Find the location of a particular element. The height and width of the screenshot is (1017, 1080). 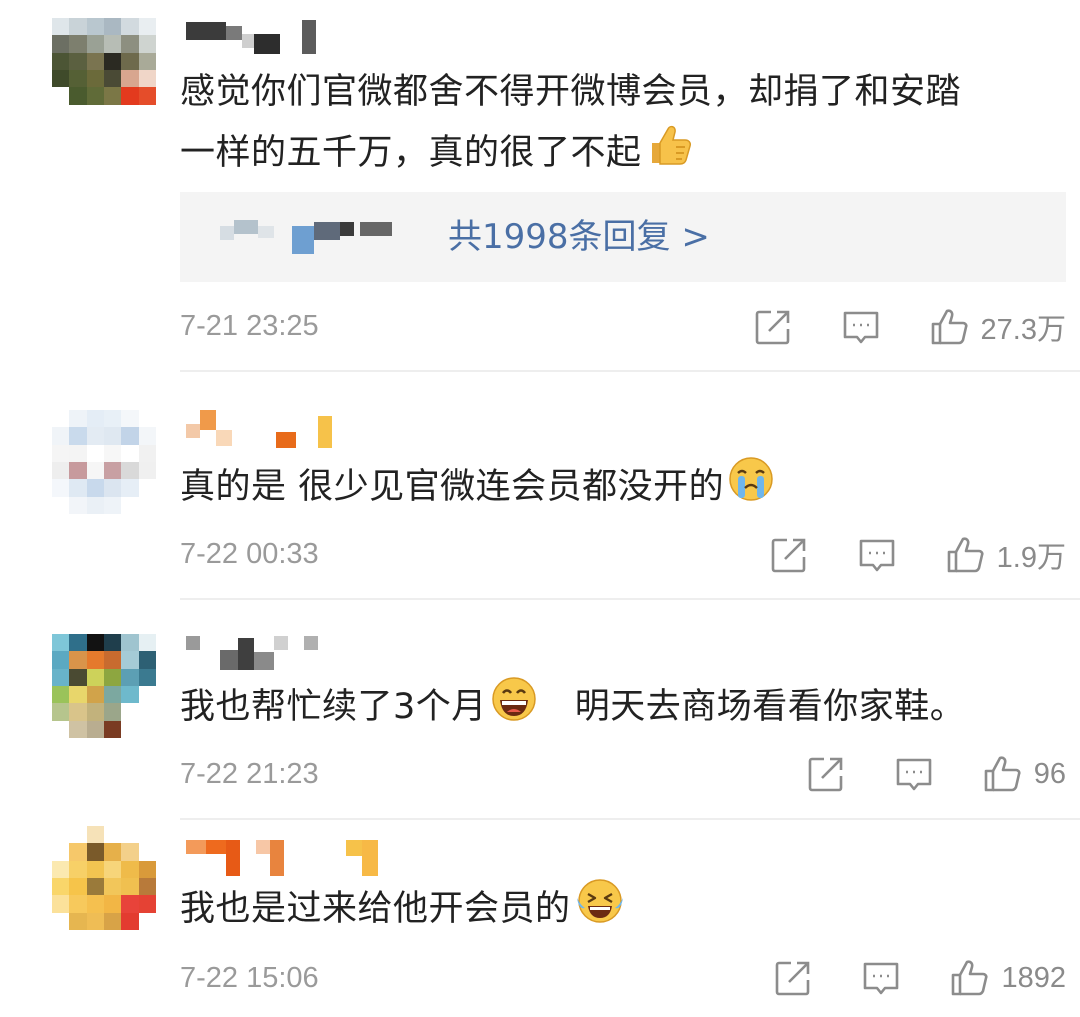

action-bar: 1892 is located at coordinates (919, 978).